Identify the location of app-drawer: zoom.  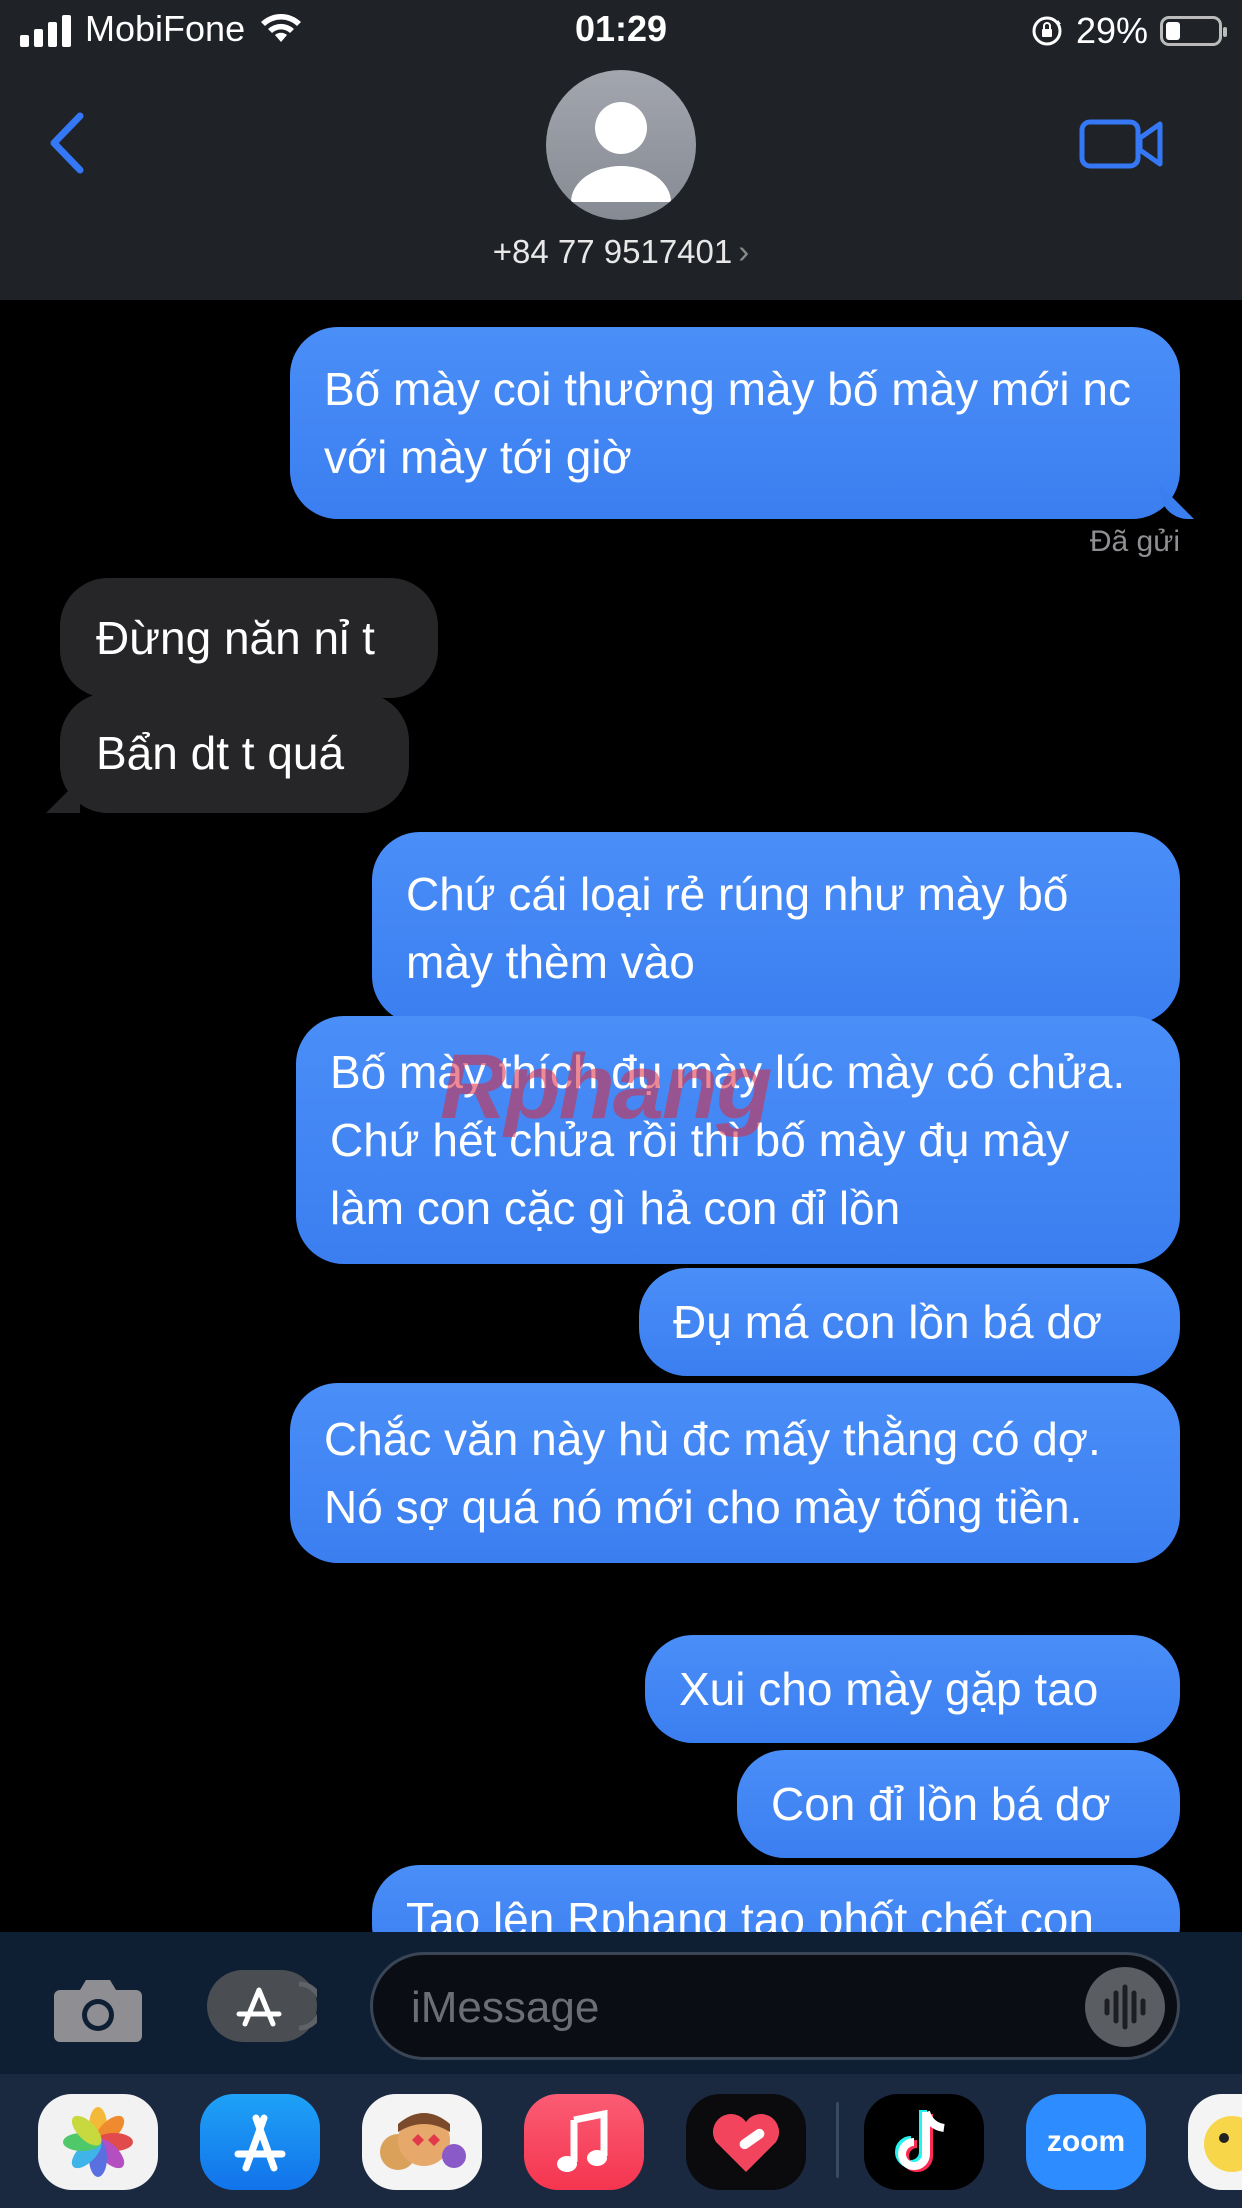
(621, 2141).